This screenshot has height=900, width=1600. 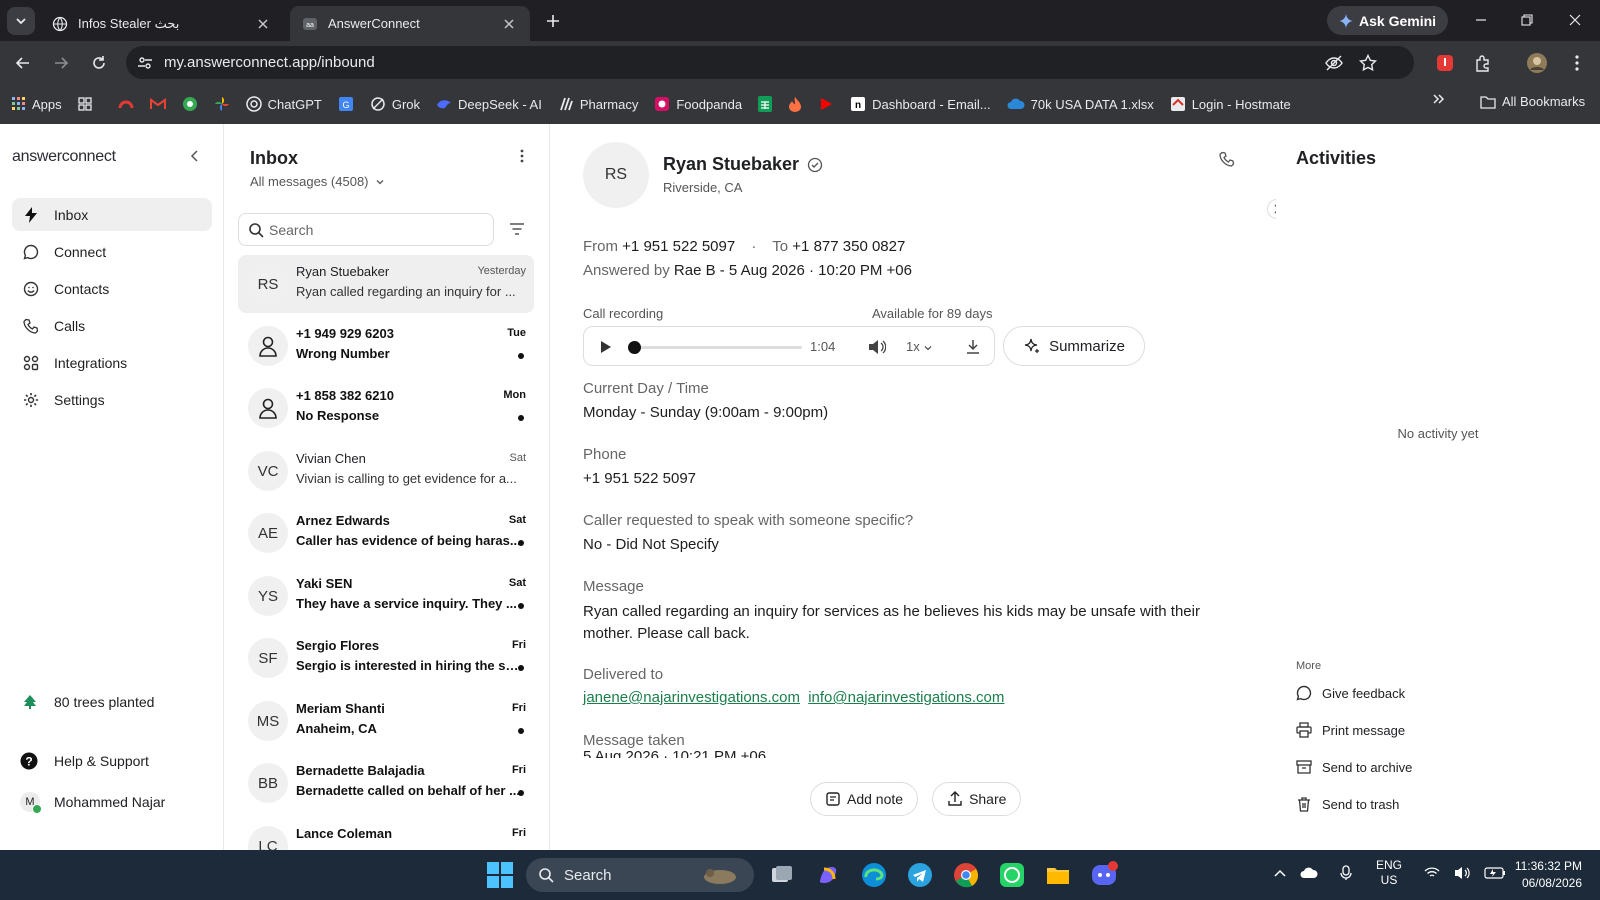 I want to click on close-window-icon, so click(x=1575, y=20).